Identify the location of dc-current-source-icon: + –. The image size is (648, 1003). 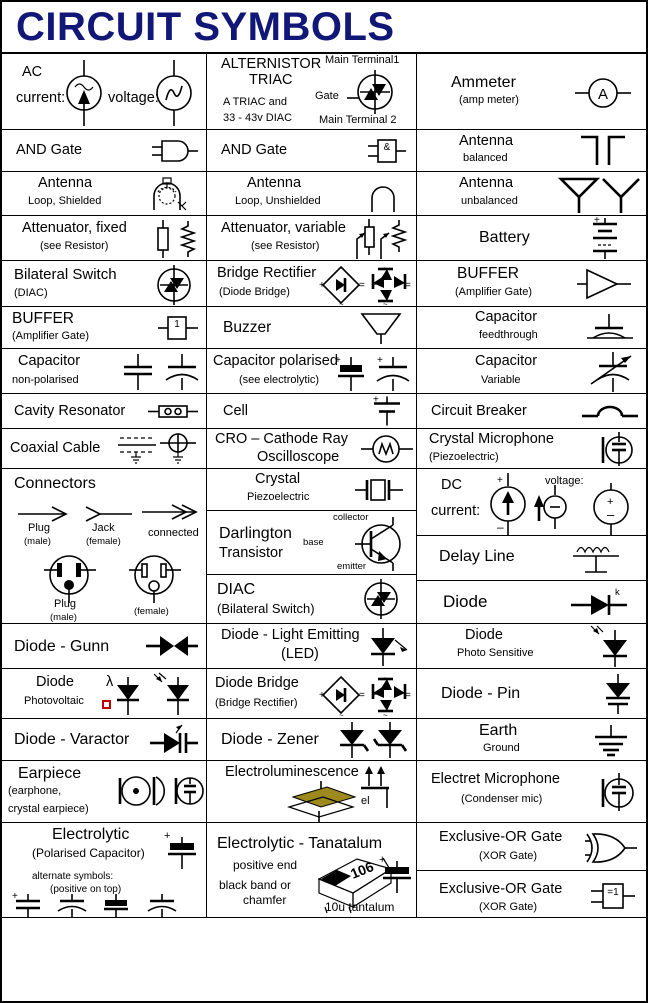
(508, 504).